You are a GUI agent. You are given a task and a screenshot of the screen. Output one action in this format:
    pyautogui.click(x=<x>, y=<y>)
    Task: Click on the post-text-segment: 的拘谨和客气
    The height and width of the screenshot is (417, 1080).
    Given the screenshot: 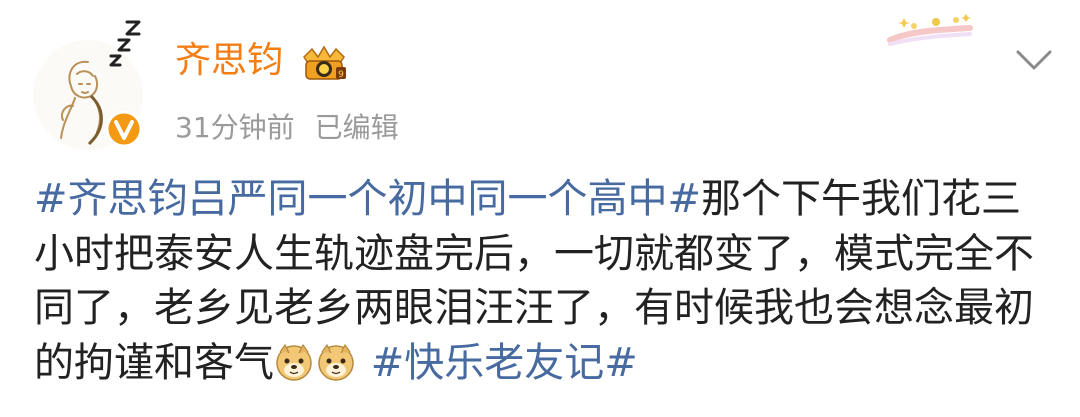 What is the action you would take?
    pyautogui.click(x=154, y=362)
    